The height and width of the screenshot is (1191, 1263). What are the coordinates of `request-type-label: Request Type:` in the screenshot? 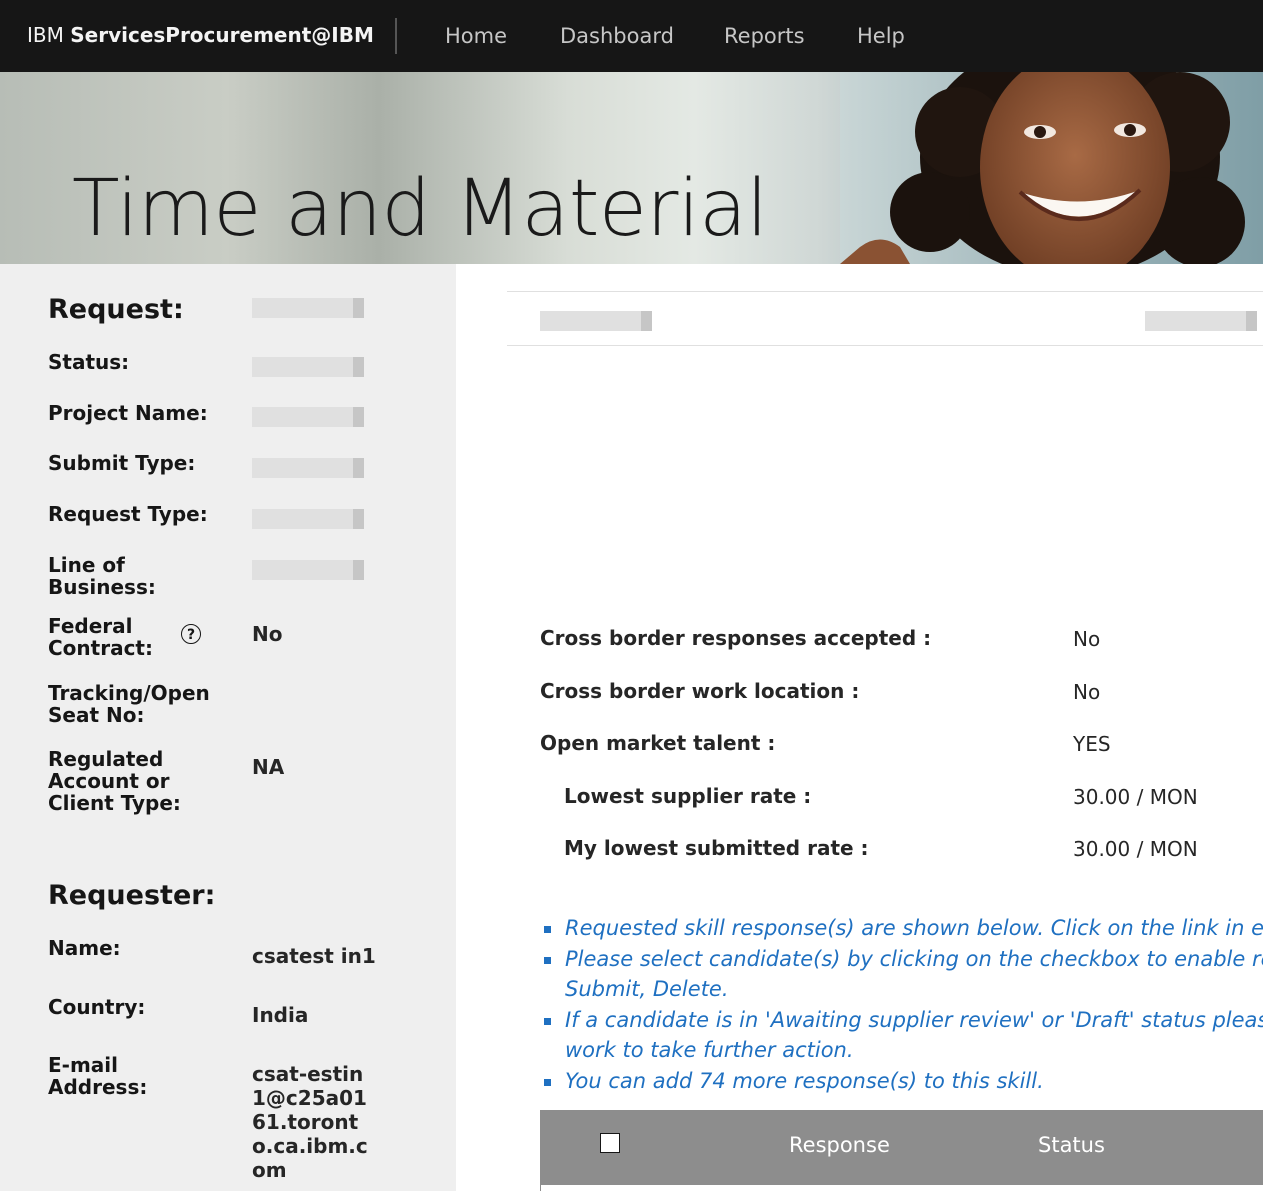 It's located at (128, 514).